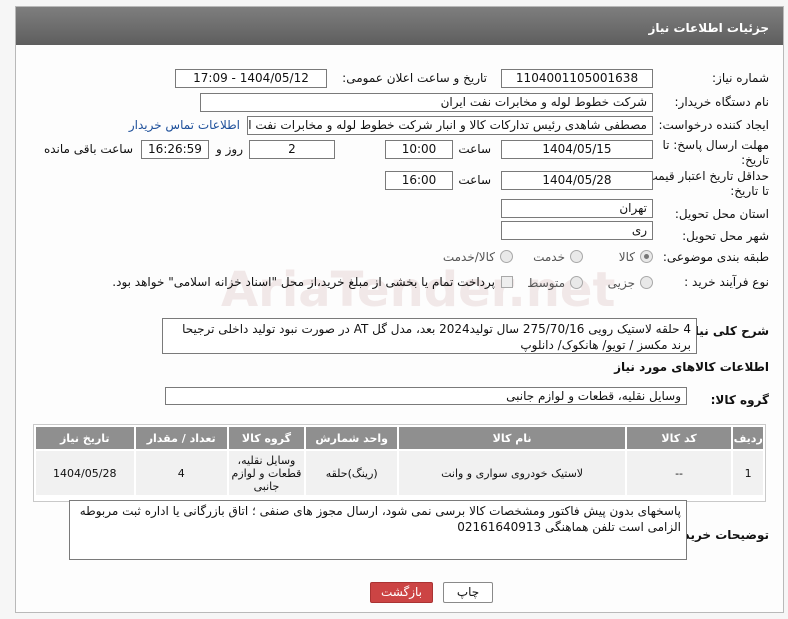  Describe the element at coordinates (713, 125) in the screenshot. I see `creator-label: ایجاد کننده درخواست:` at that location.